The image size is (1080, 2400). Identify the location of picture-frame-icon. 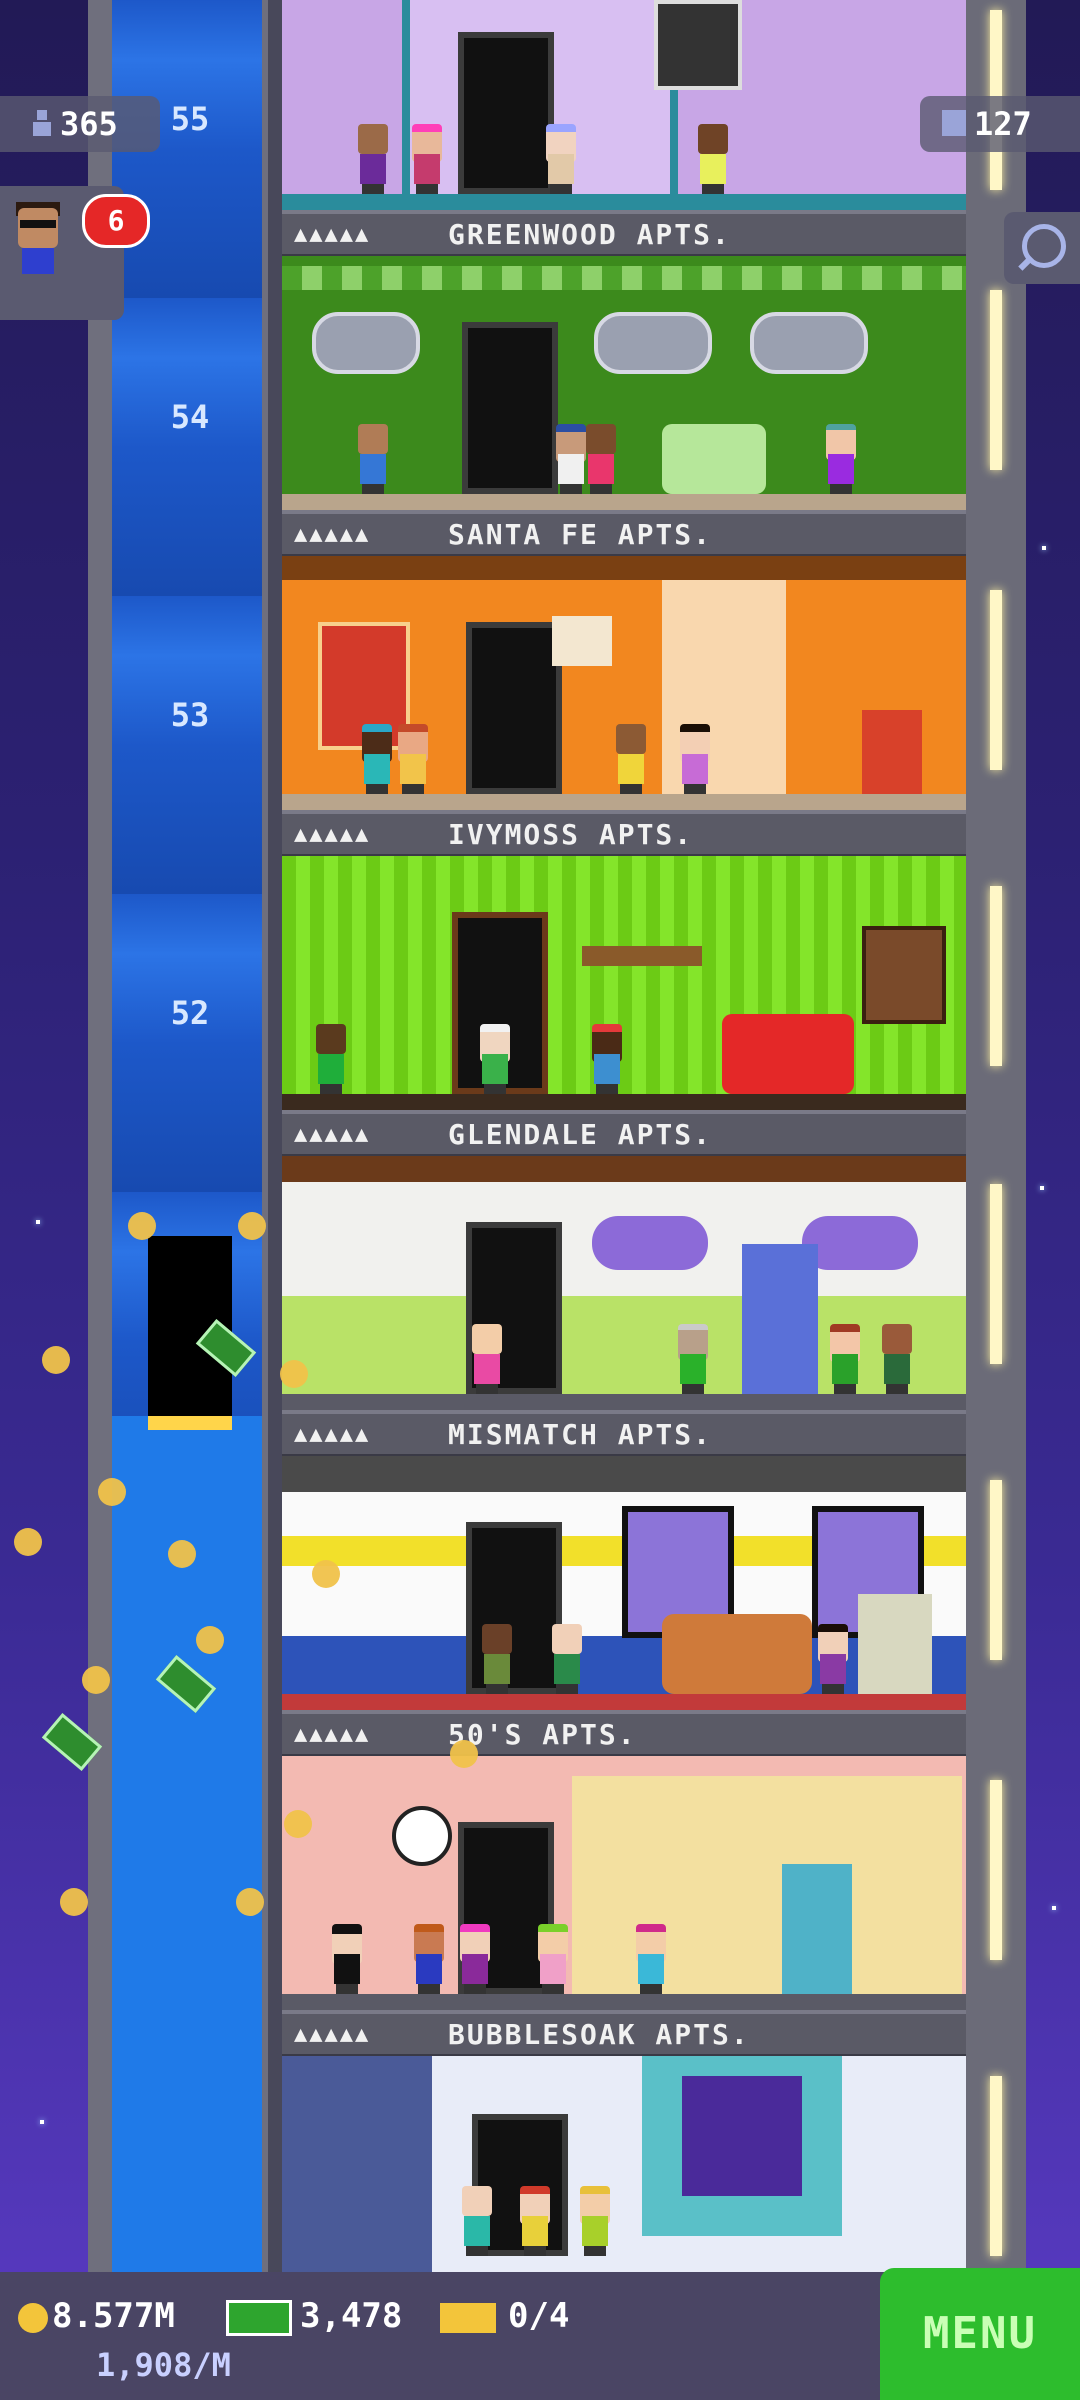
(698, 45).